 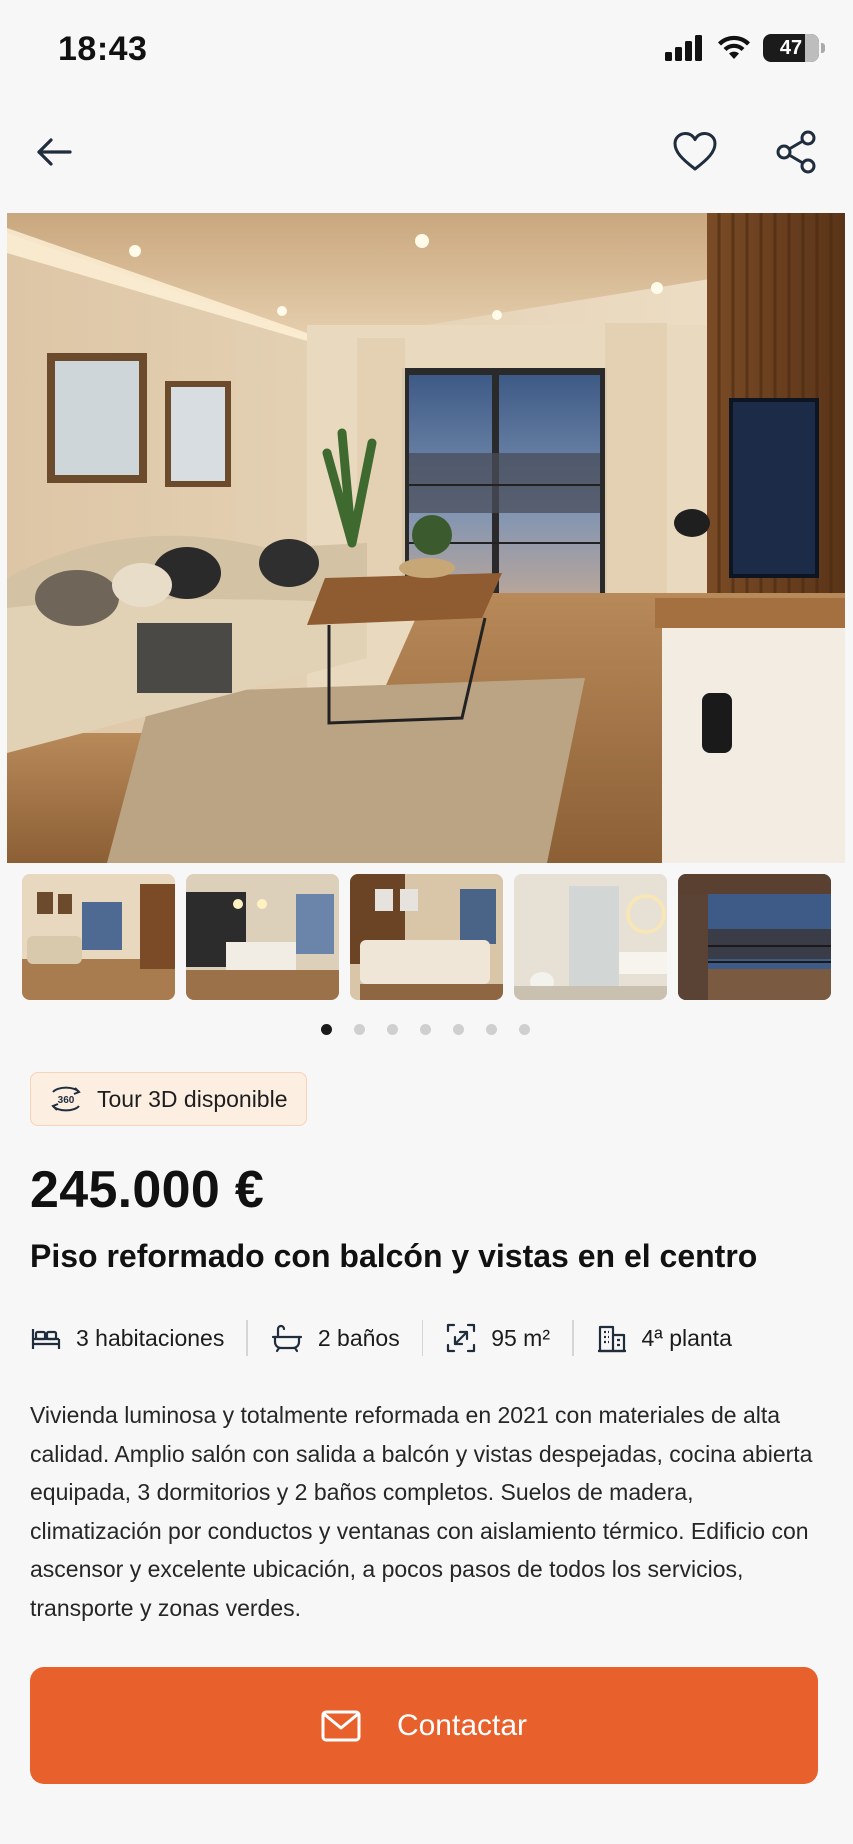 I want to click on thumbnail-bathroom, so click(x=590, y=937).